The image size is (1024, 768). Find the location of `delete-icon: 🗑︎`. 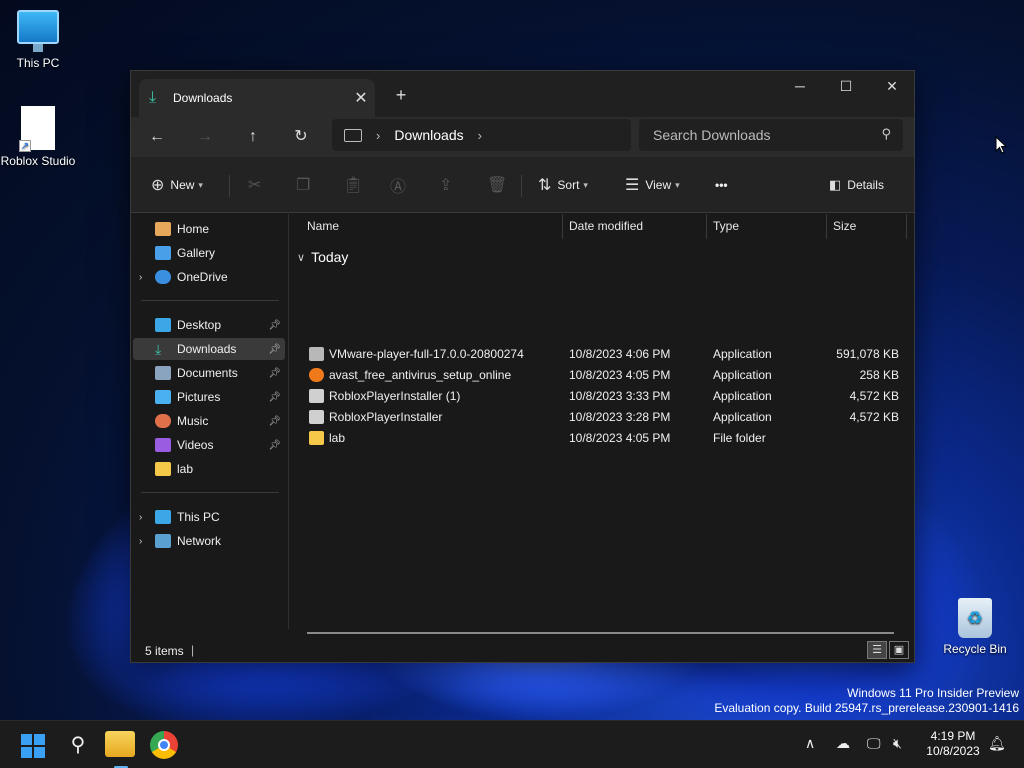

delete-icon: 🗑︎ is located at coordinates (500, 185).